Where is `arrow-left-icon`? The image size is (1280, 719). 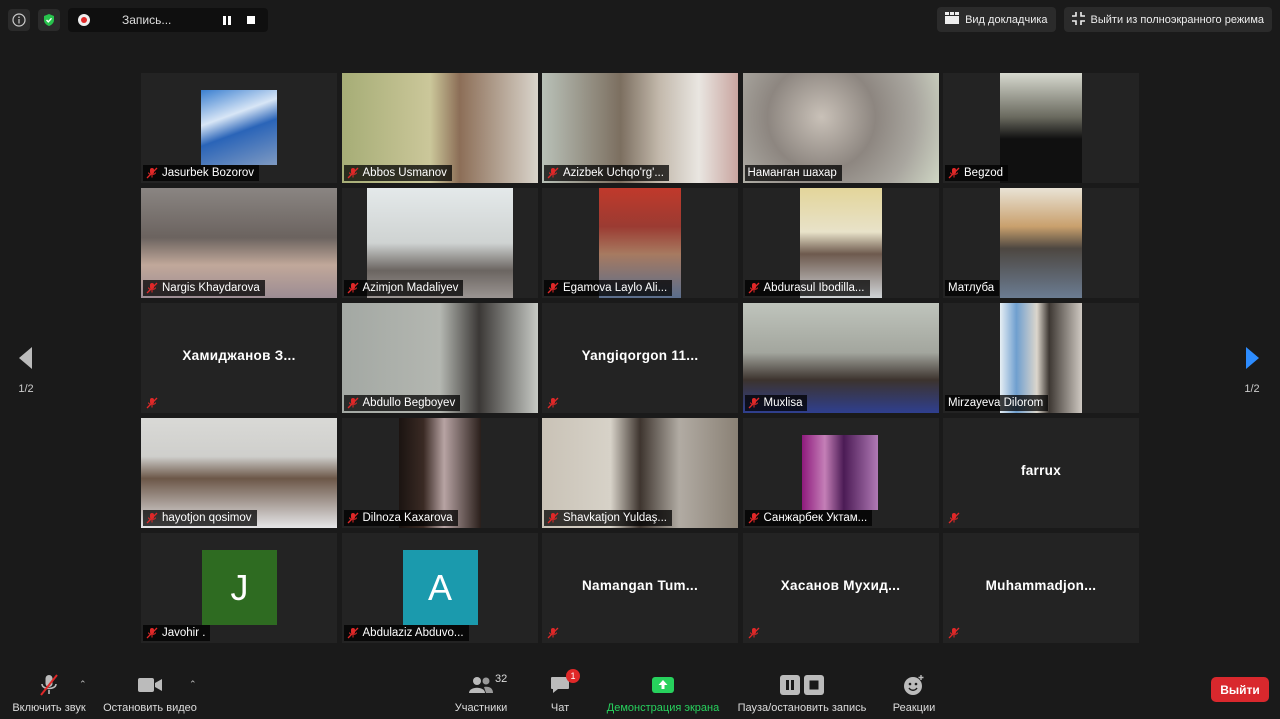 arrow-left-icon is located at coordinates (26, 359).